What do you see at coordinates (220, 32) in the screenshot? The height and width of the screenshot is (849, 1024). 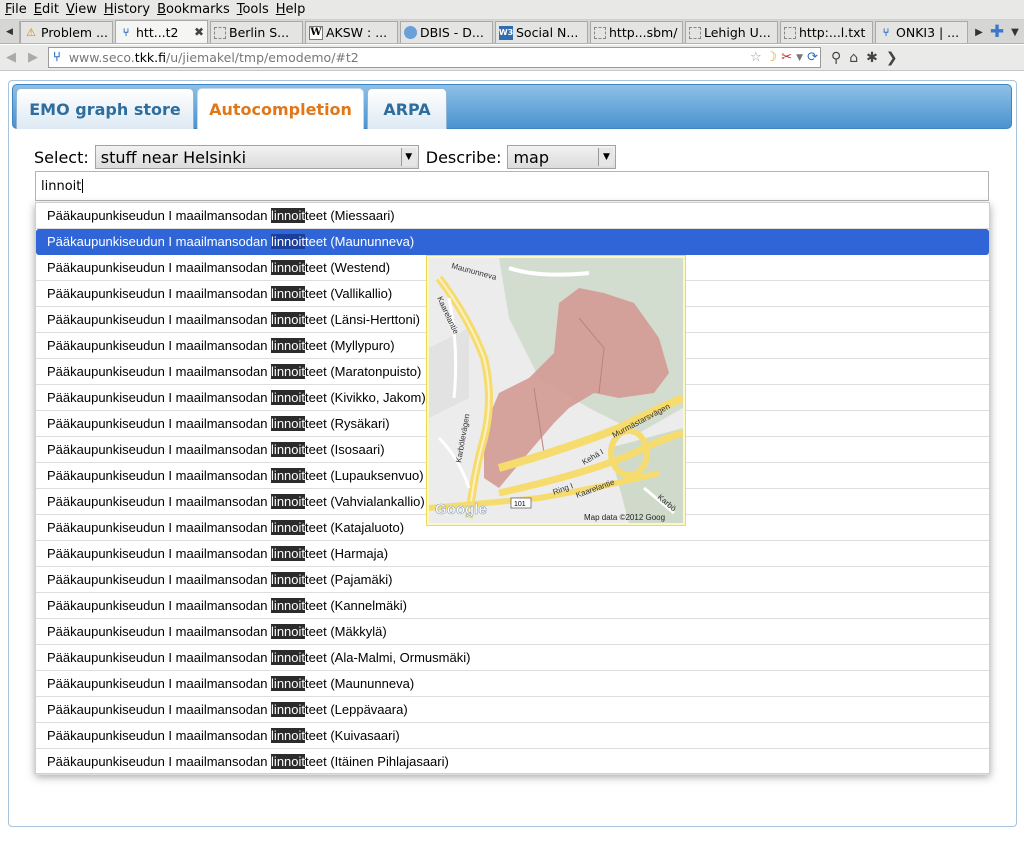 I see `page-icon` at bounding box center [220, 32].